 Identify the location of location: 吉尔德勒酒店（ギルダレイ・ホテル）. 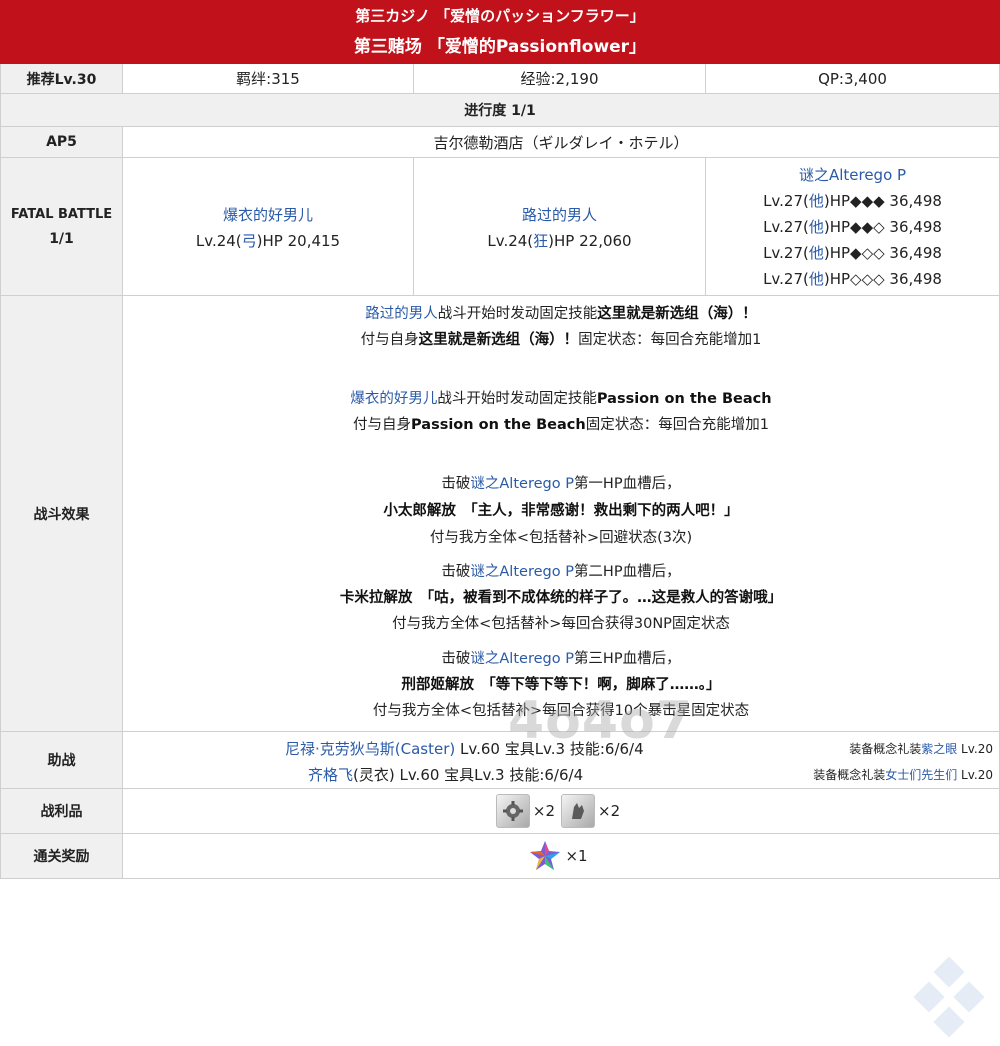
(561, 142).